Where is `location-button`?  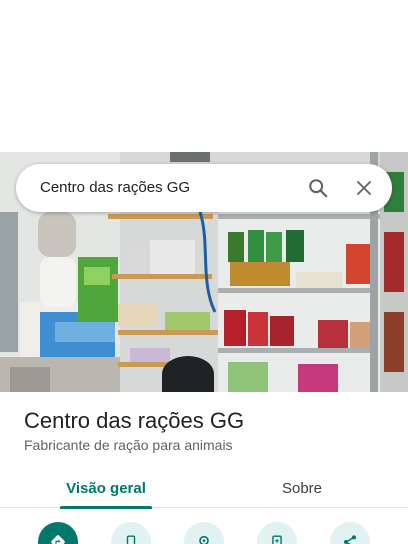
location-button is located at coordinates (204, 533).